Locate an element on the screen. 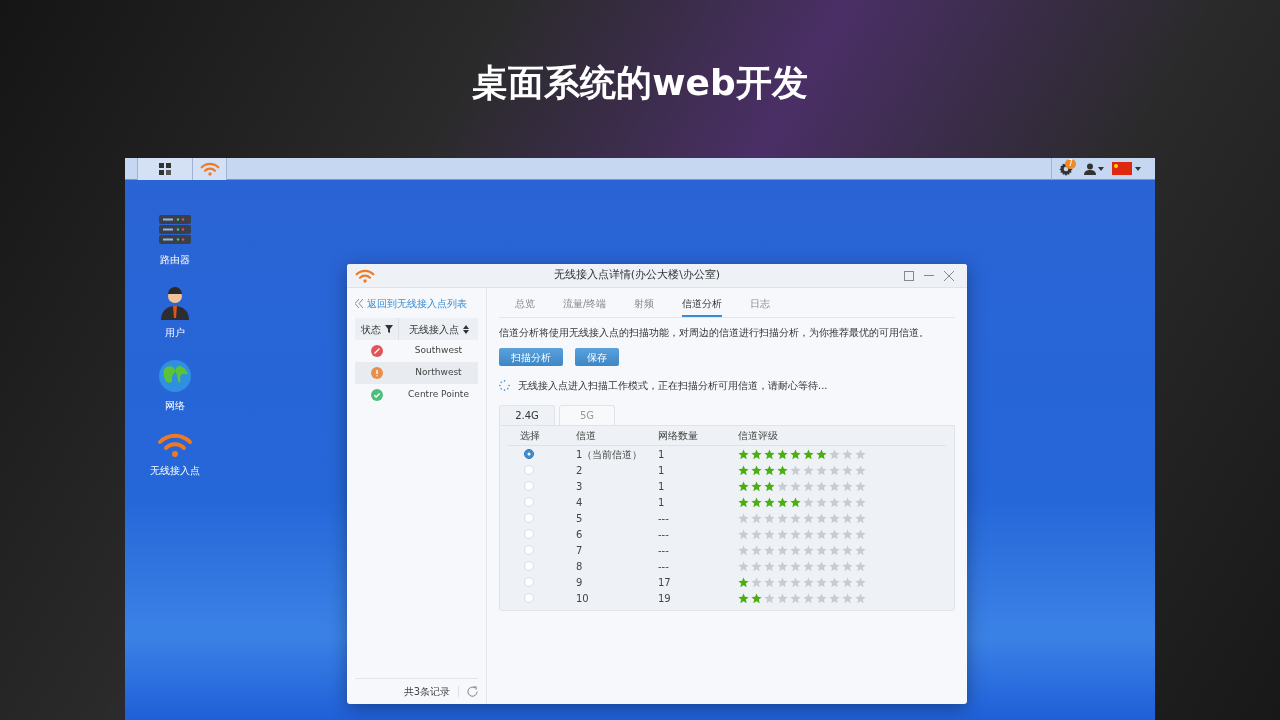  description-text: 信道分析将使用无线接入点的扫描功能，对周边的信道进行扫描分析，为你推荐最优的可用信道。 is located at coordinates (714, 333).